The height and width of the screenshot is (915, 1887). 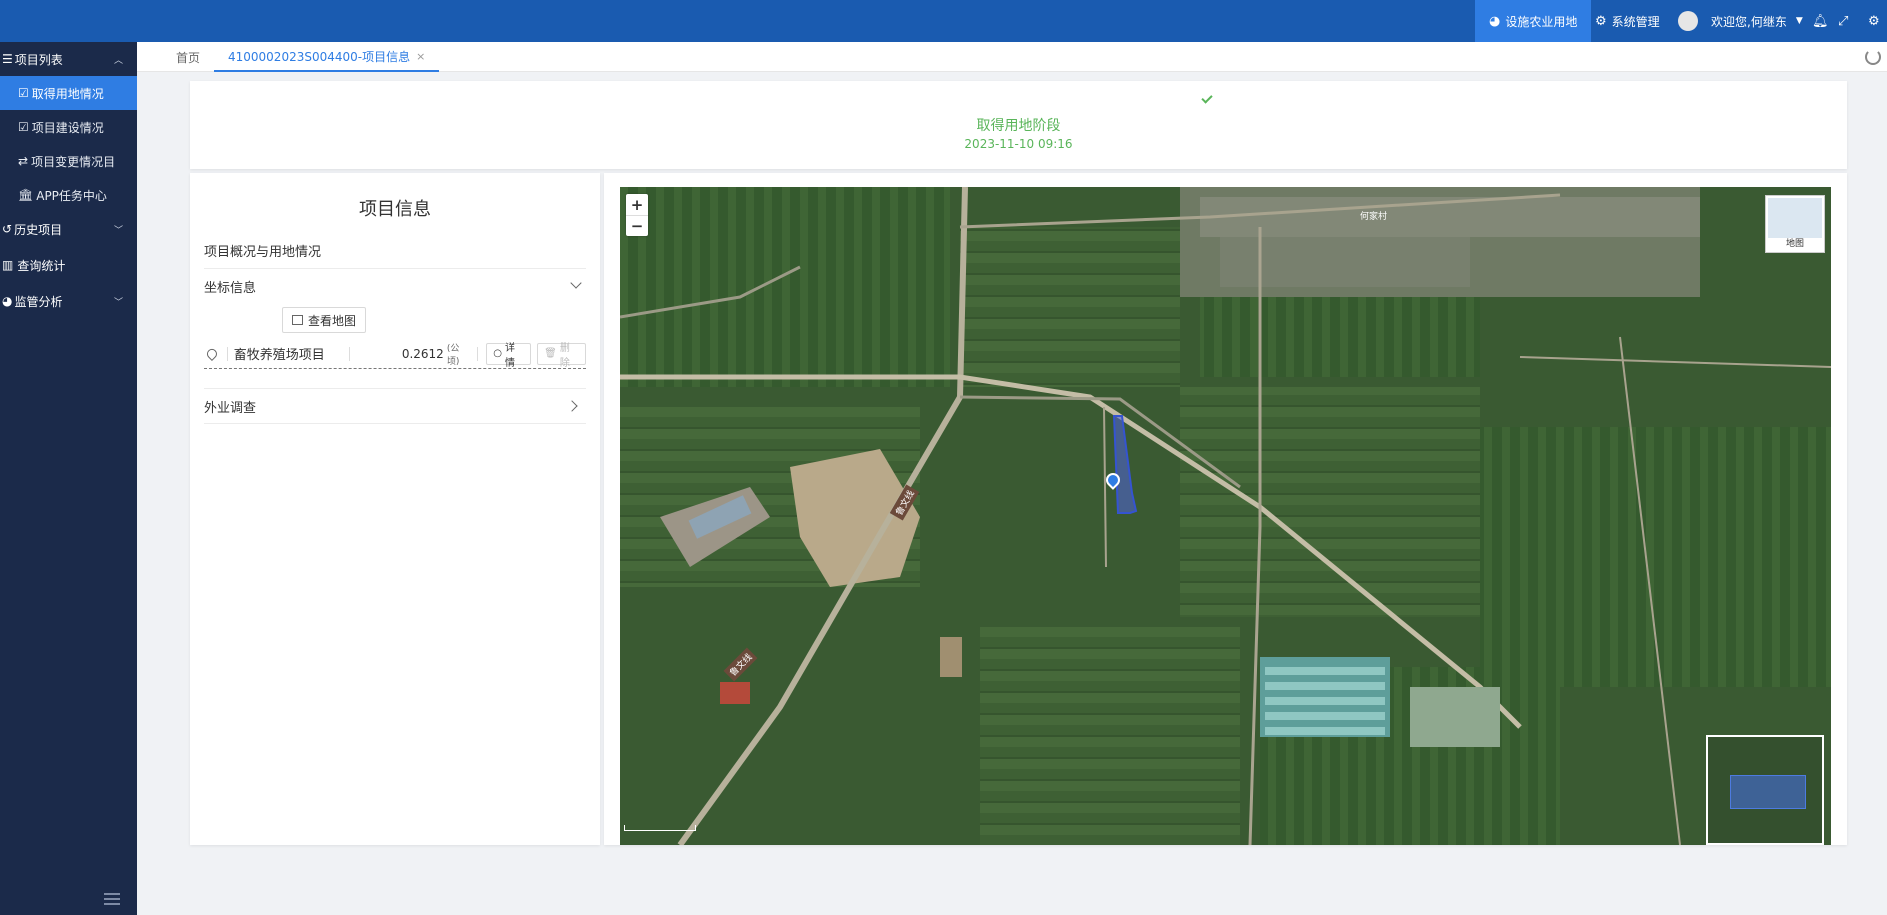 What do you see at coordinates (1018, 144) in the screenshot?
I see `stage-time: 2023-11-10 09:16` at bounding box center [1018, 144].